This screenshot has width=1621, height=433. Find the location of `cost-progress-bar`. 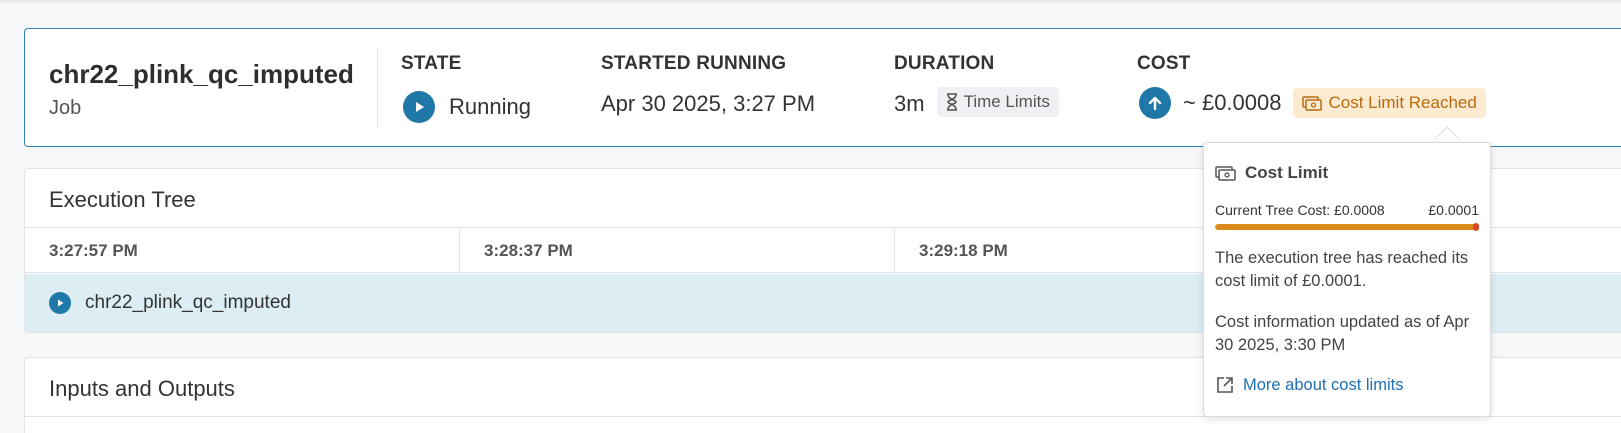

cost-progress-bar is located at coordinates (1347, 227).